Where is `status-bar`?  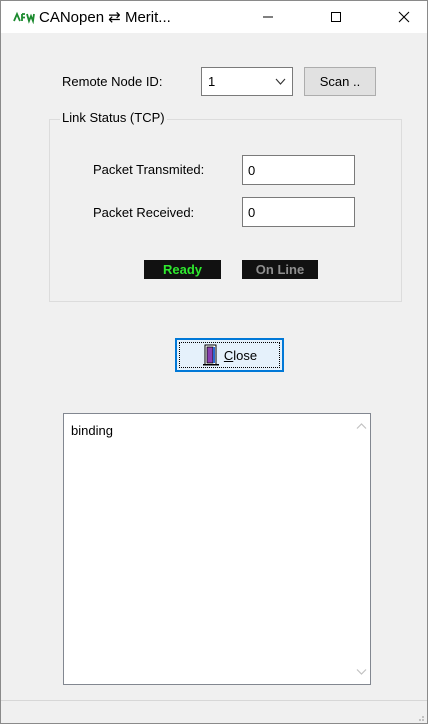 status-bar is located at coordinates (214, 711).